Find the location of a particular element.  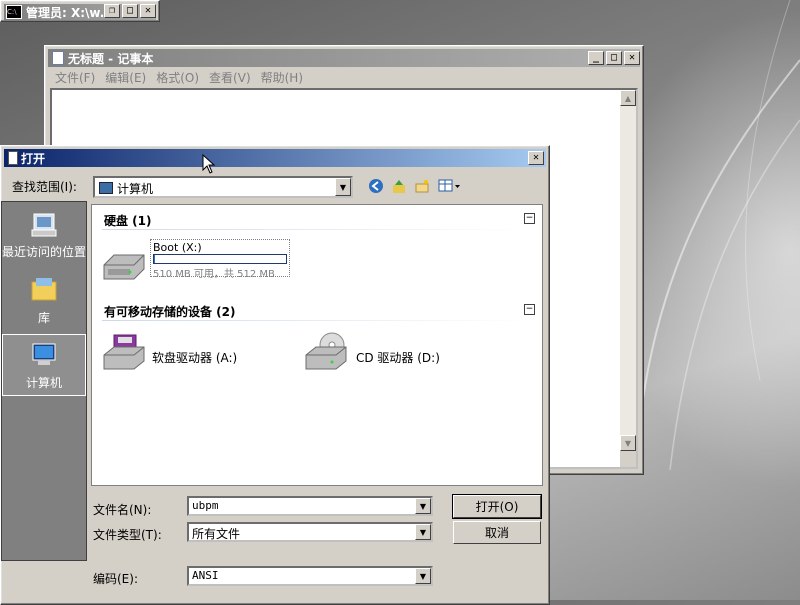

computer-small-icon is located at coordinates (106, 188).